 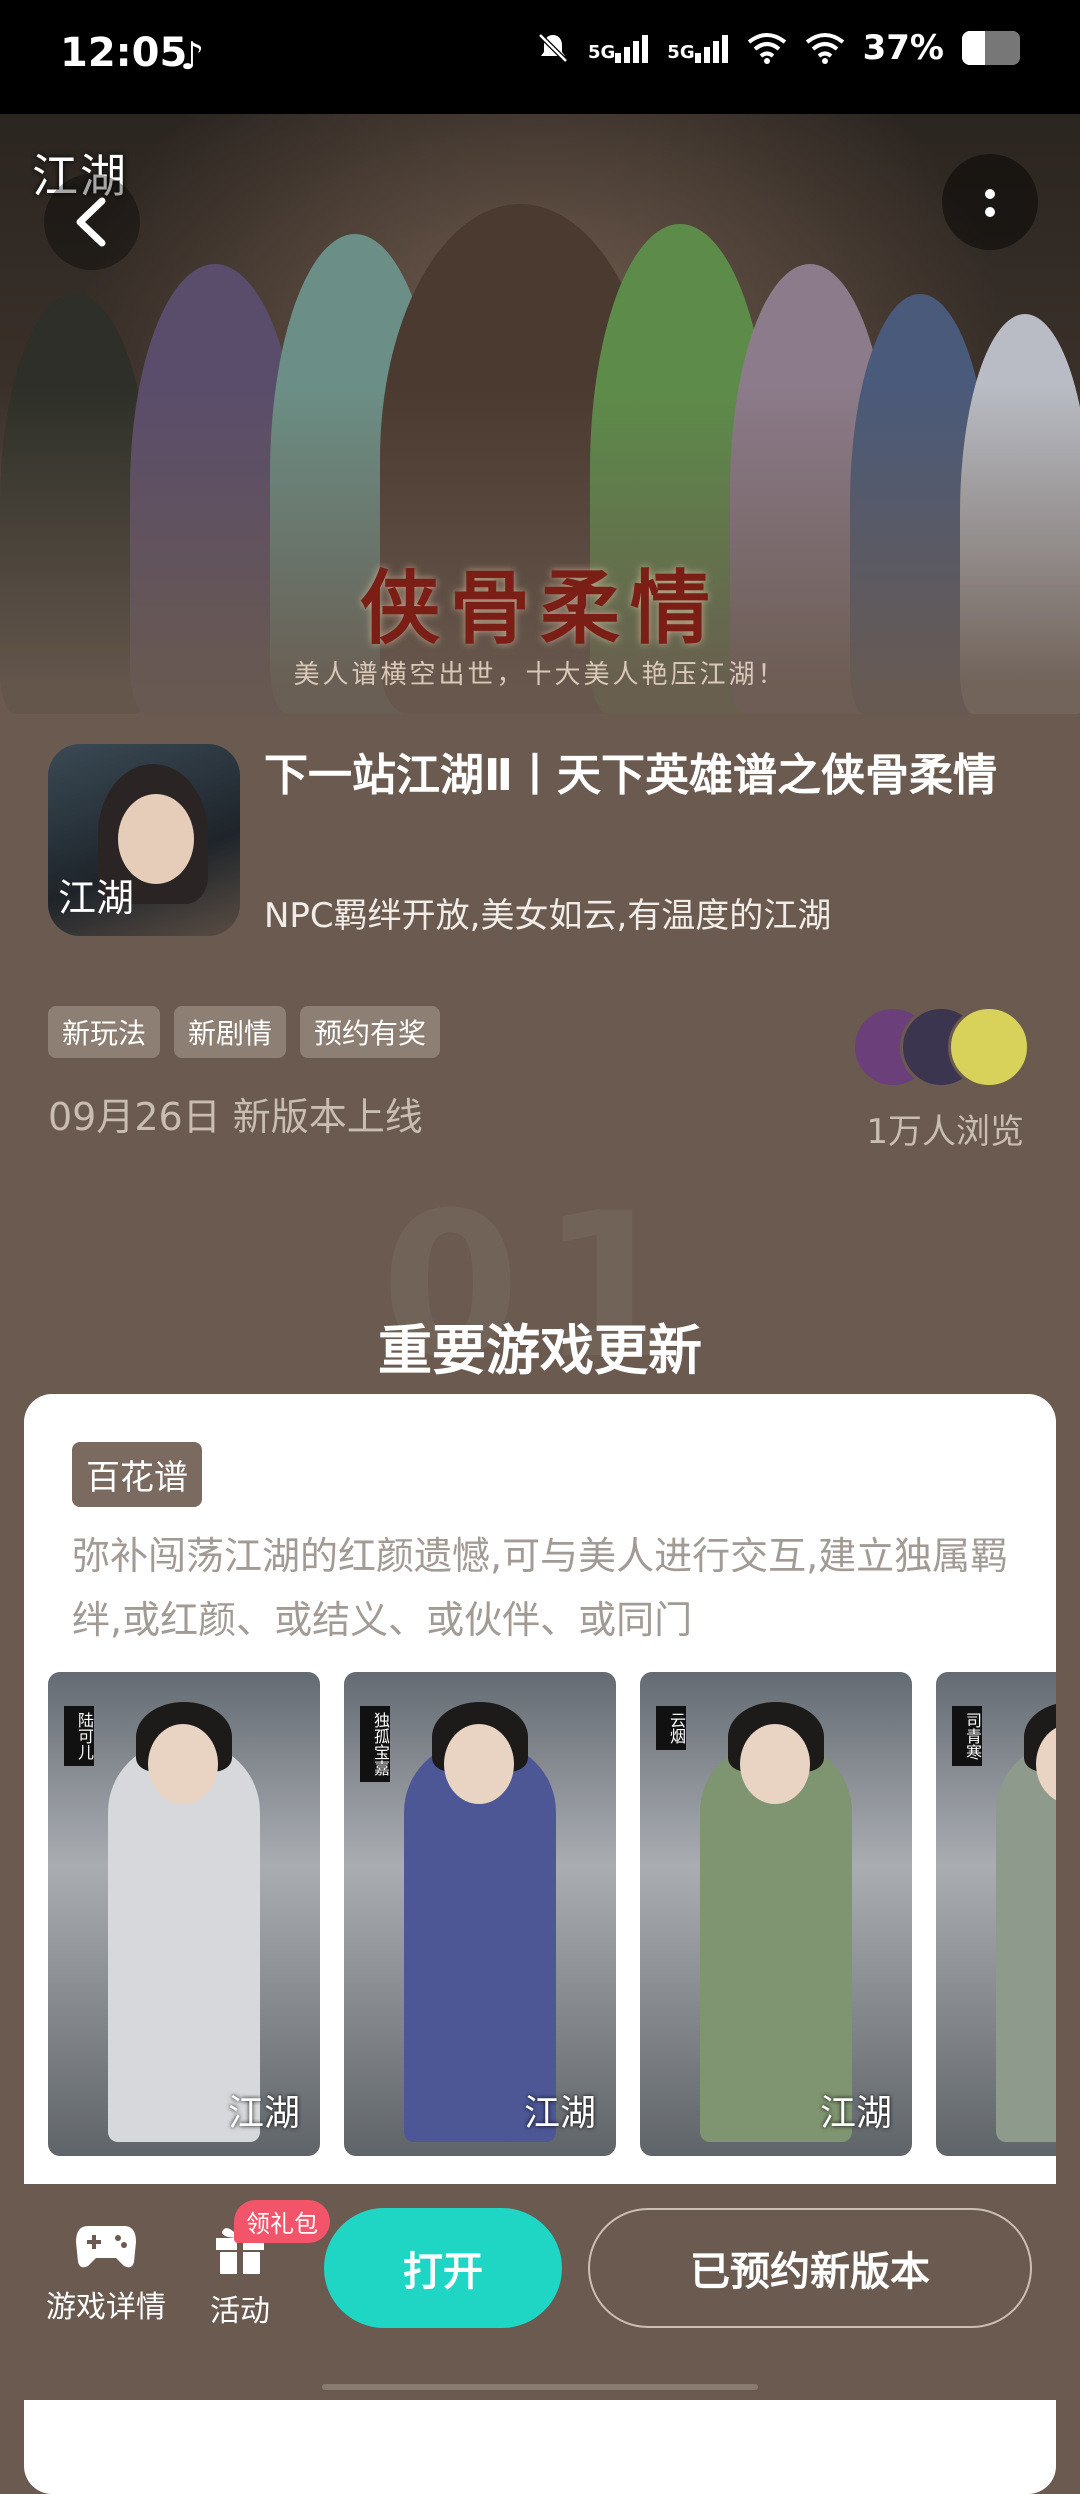 I want to click on tag-list: 新玩法 新剧情 预约有奖, so click(x=244, y=1032).